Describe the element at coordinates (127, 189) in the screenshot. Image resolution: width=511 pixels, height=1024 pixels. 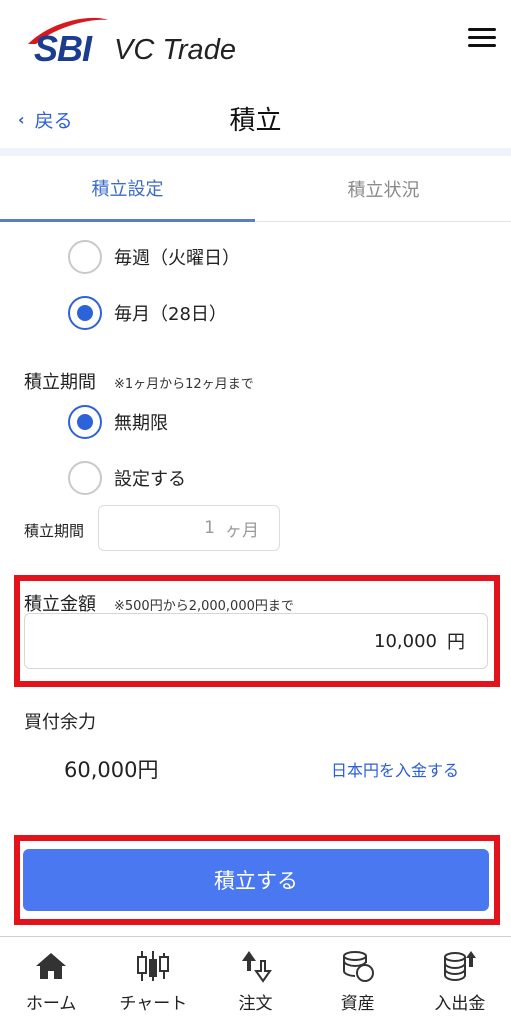
I see `tab-settings: 積立設定` at that location.